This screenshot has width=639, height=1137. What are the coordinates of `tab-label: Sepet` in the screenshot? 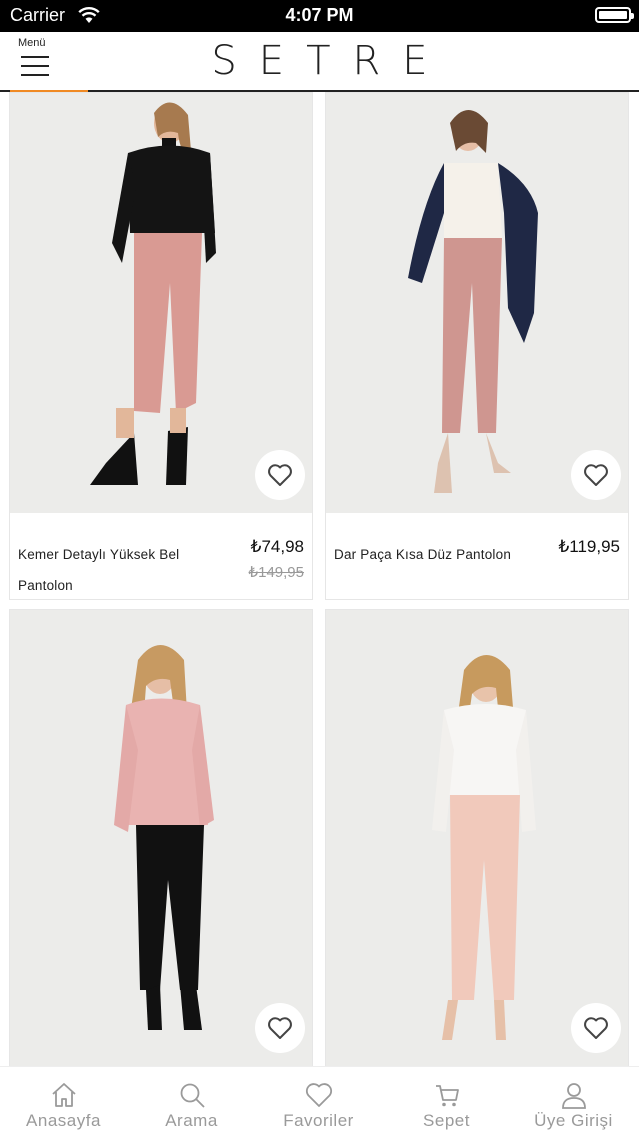 It's located at (446, 1120).